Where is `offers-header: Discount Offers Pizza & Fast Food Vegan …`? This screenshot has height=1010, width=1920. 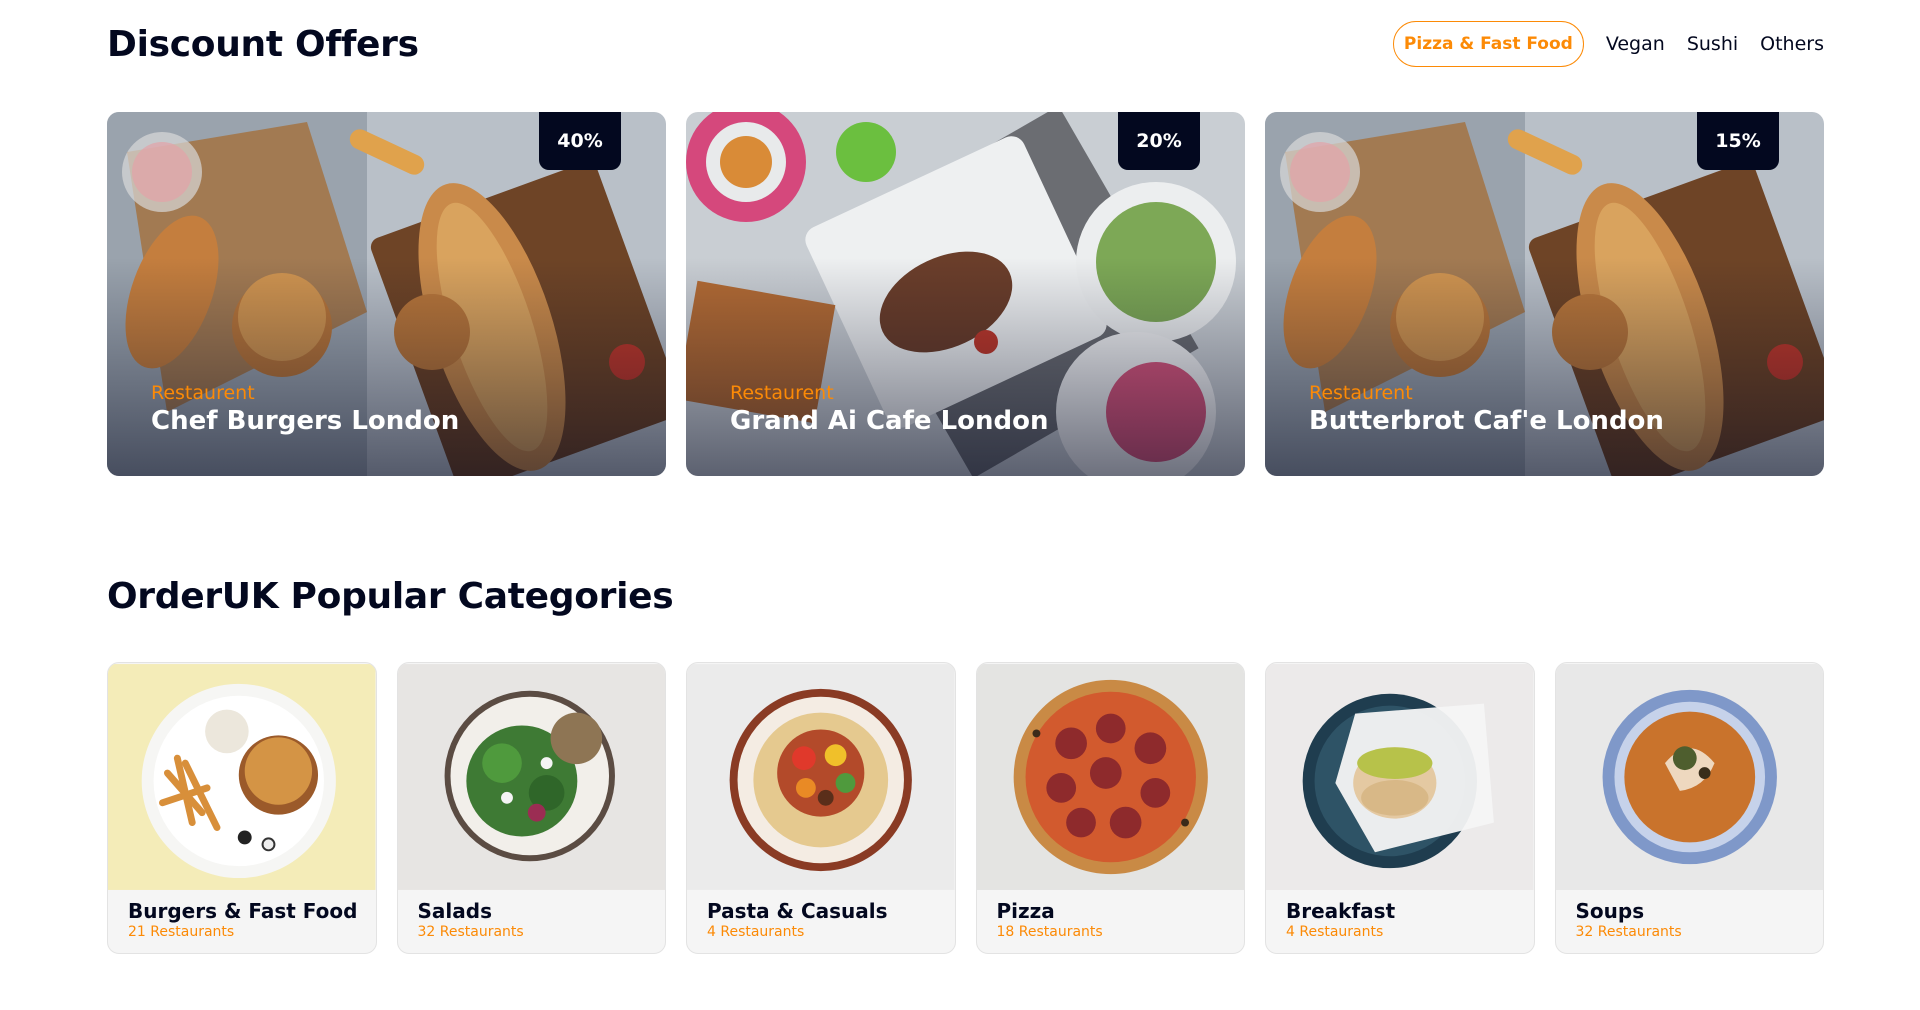 offers-header: Discount Offers Pizza & Fast Food Vegan … is located at coordinates (965, 44).